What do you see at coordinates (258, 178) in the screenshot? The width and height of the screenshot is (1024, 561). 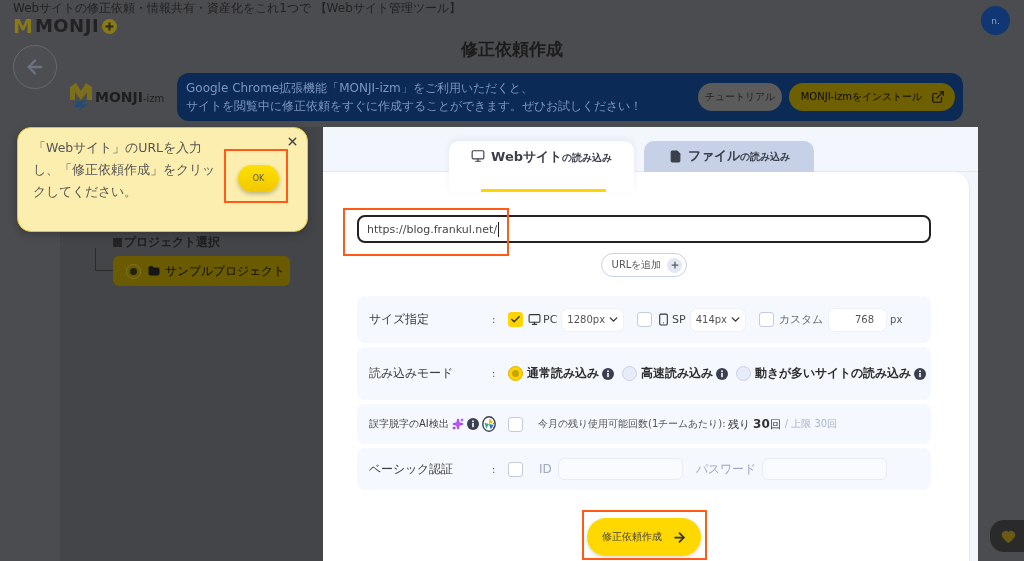 I see `ok-button: OK` at bounding box center [258, 178].